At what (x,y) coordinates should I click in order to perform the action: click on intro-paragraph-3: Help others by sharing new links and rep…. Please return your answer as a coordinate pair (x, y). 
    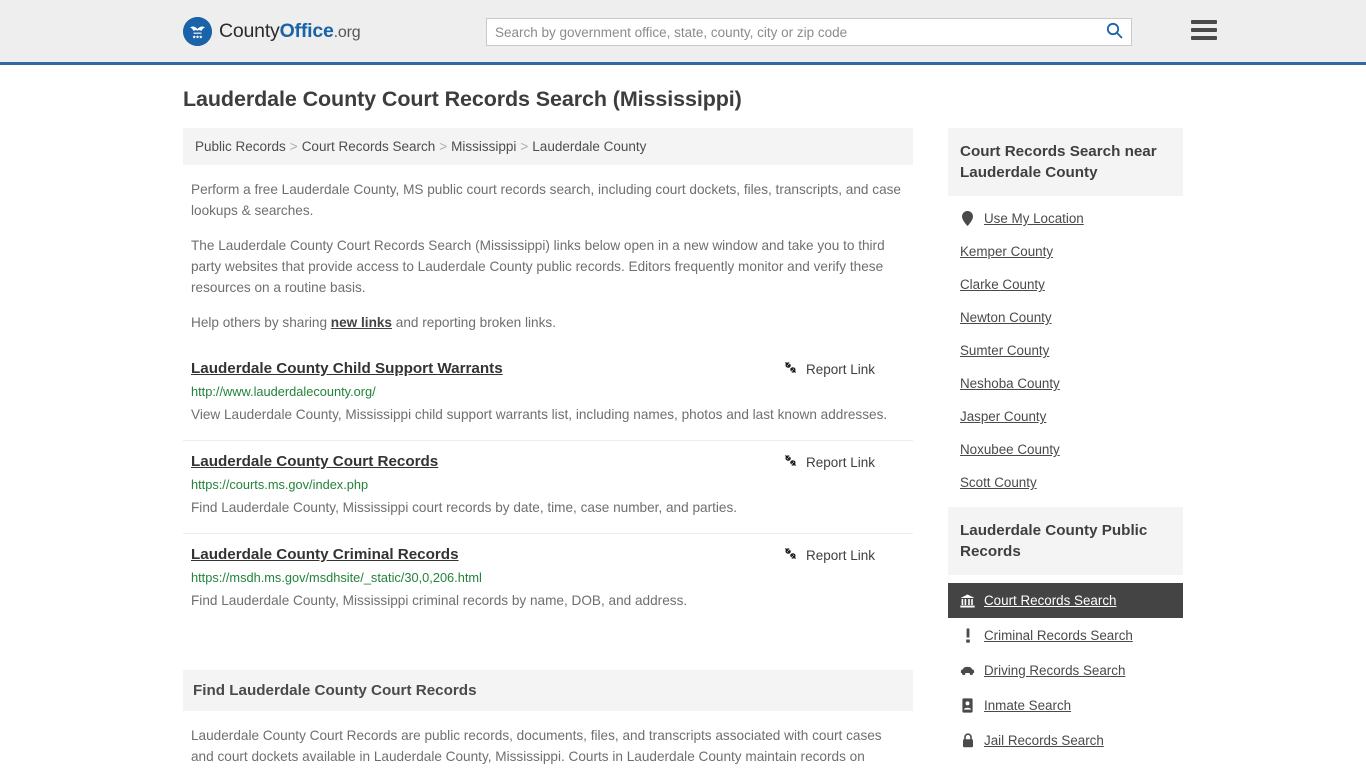
    Looking at the image, I should click on (546, 322).